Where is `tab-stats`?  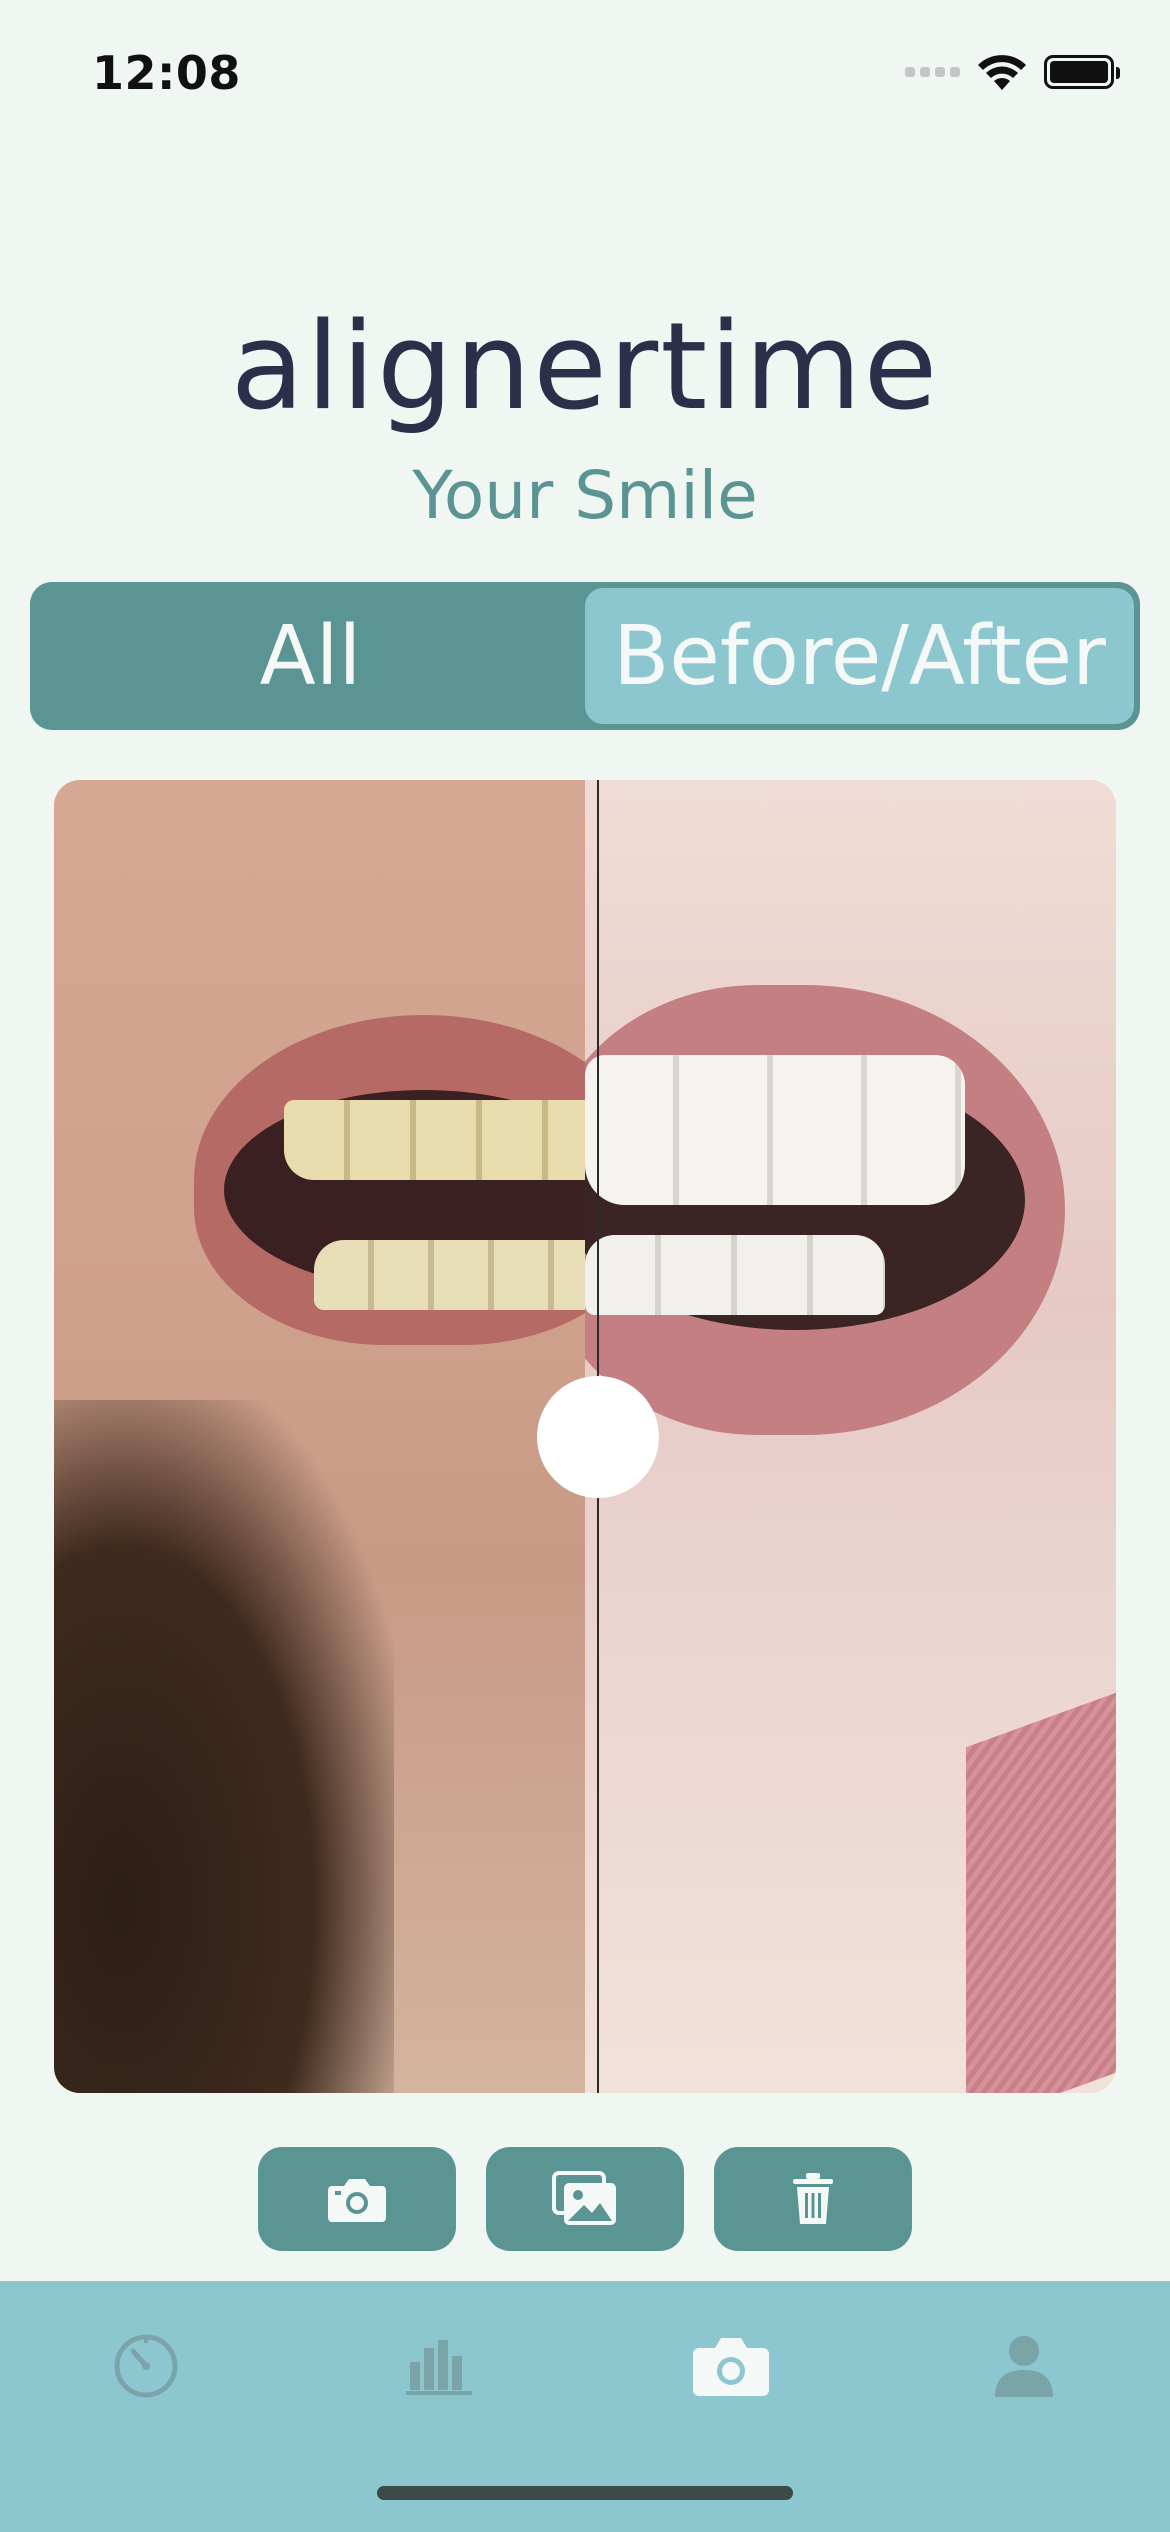 tab-stats is located at coordinates (439, 2366).